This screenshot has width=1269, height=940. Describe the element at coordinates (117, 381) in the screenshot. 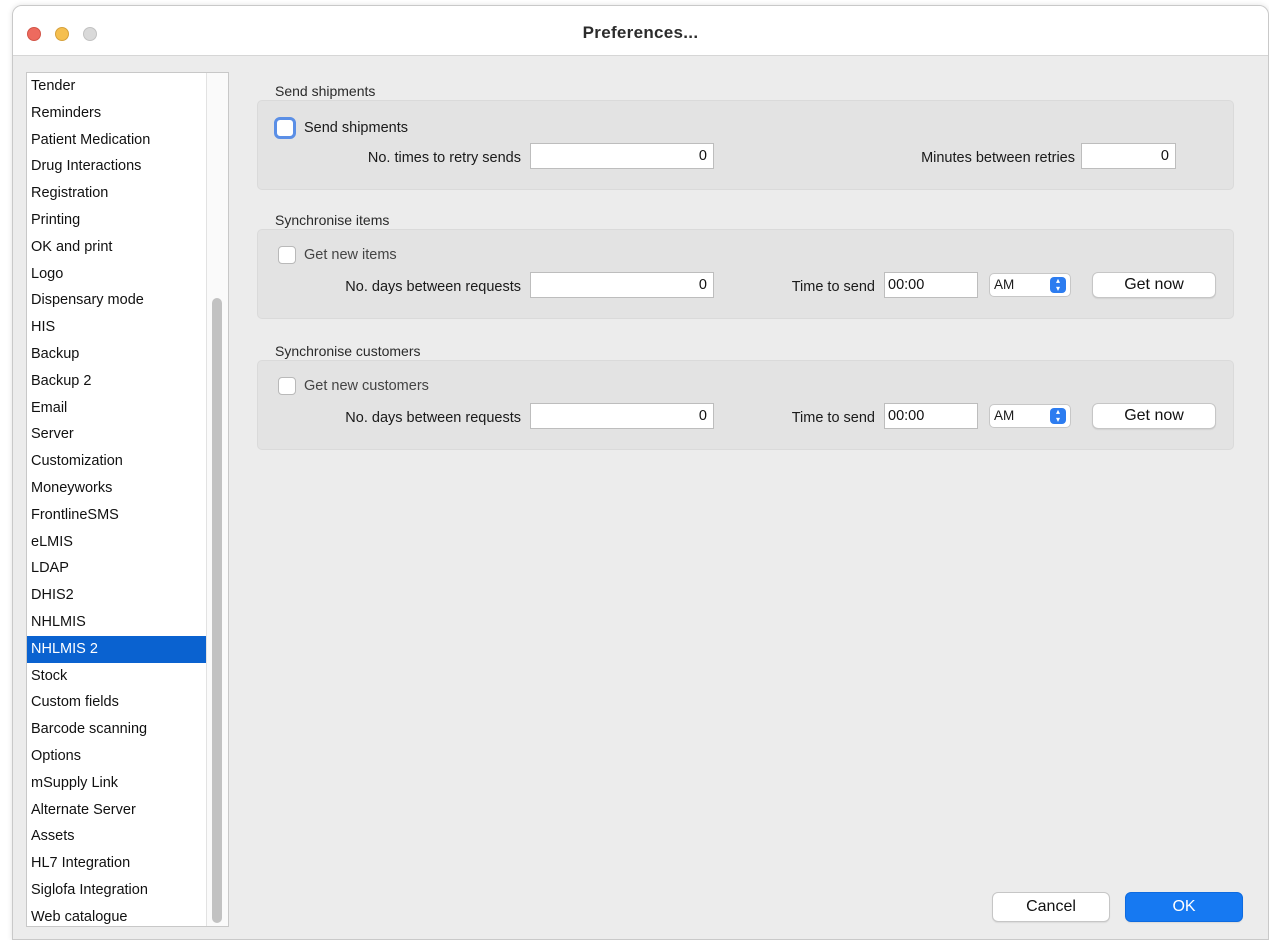

I see `sidebar-item-backup-2: Backup 2` at that location.